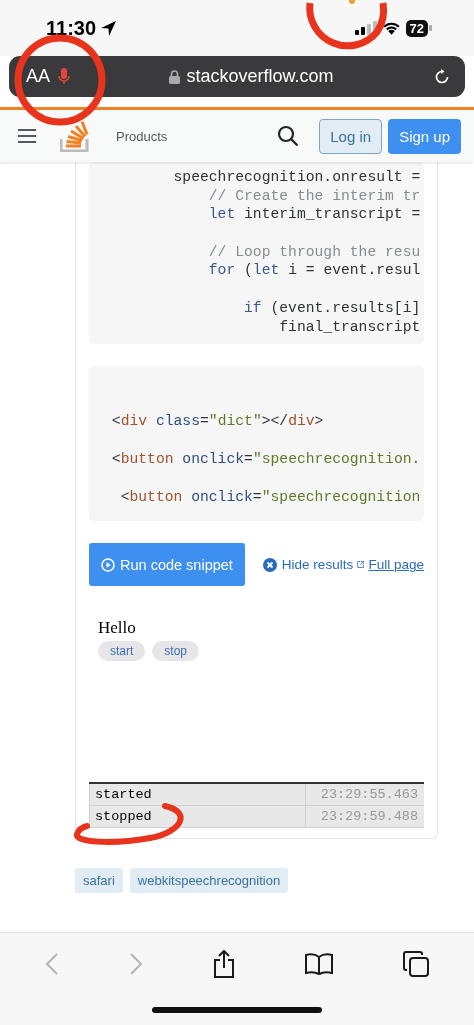 The height and width of the screenshot is (1025, 474). I want to click on code-line: <button onclick="speechrecognition., so click(265, 460).